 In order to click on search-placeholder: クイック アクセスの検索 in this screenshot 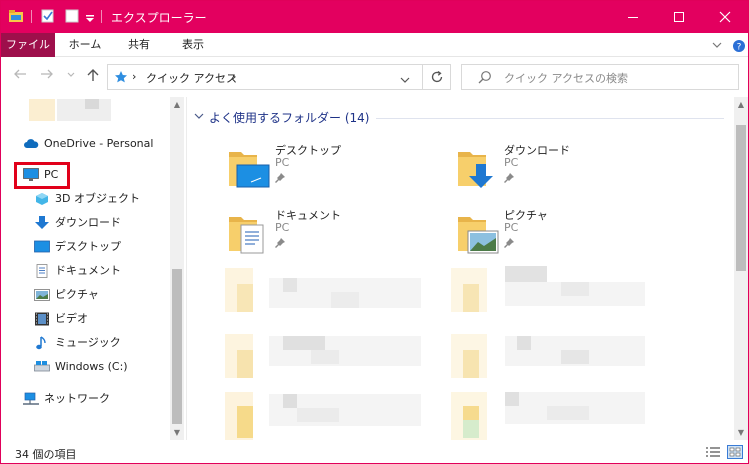, I will do `click(566, 78)`.